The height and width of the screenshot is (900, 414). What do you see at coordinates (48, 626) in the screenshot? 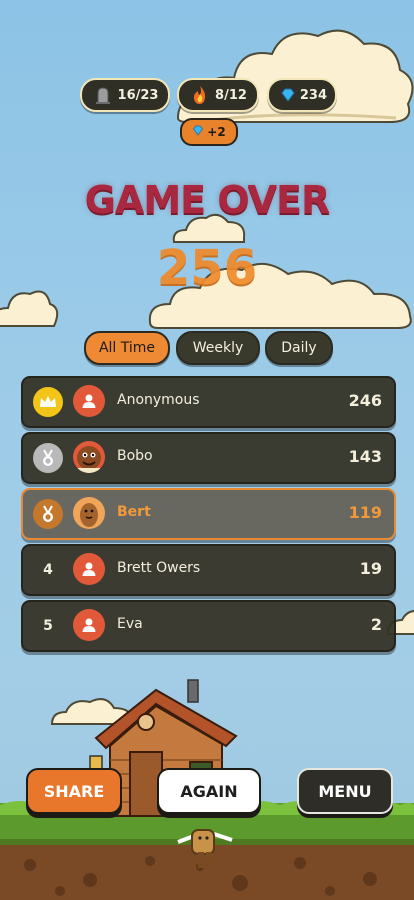
I see `rank-number: 5` at bounding box center [48, 626].